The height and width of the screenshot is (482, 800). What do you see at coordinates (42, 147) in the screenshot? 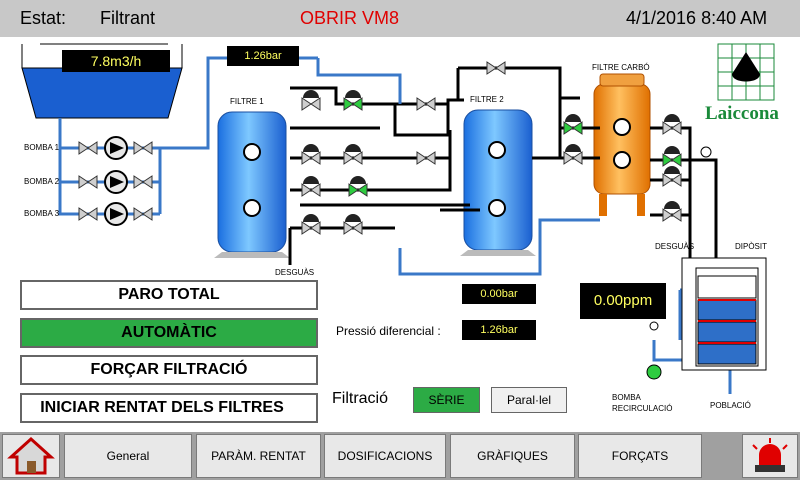
I see `pump-1-label: BOMBA 1` at bounding box center [42, 147].